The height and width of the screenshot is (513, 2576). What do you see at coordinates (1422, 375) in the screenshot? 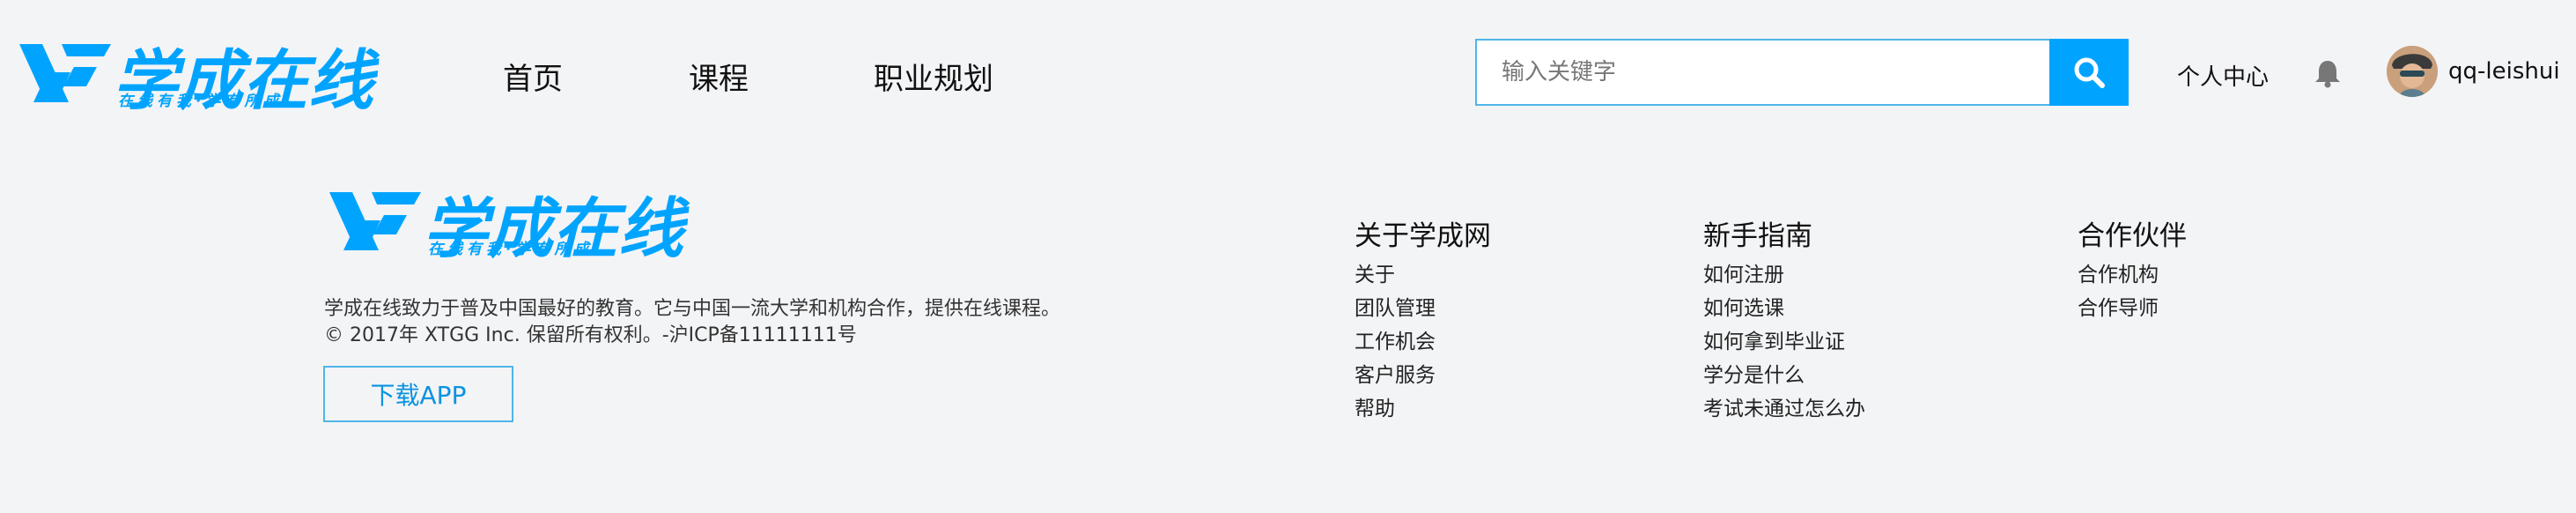
I see `footer-link: 客户服务` at bounding box center [1422, 375].